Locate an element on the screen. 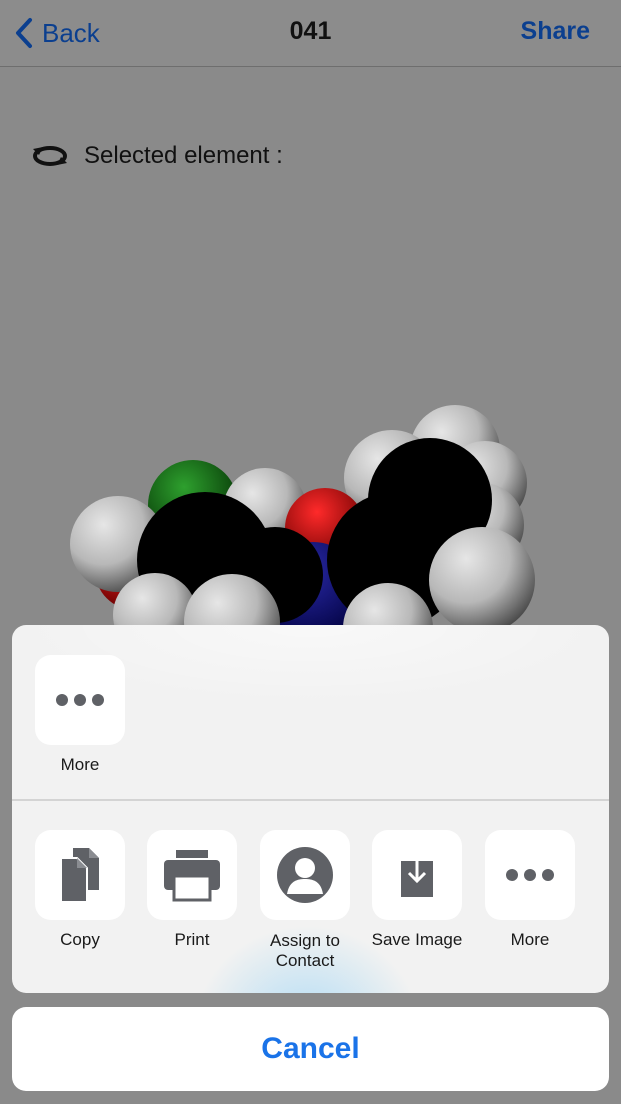 The height and width of the screenshot is (1104, 621). more-actions-button is located at coordinates (530, 875).